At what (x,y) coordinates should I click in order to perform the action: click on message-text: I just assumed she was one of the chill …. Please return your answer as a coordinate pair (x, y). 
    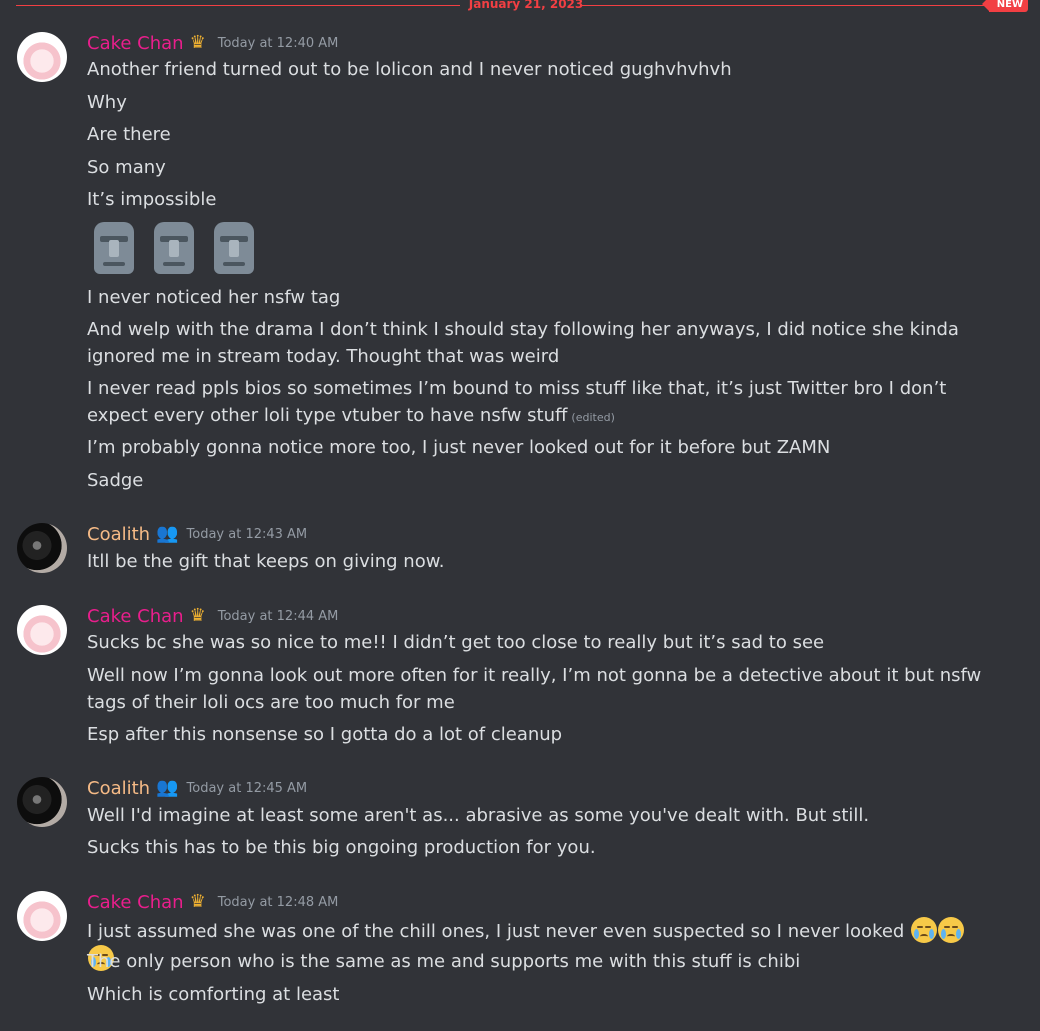
    Looking at the image, I should click on (496, 931).